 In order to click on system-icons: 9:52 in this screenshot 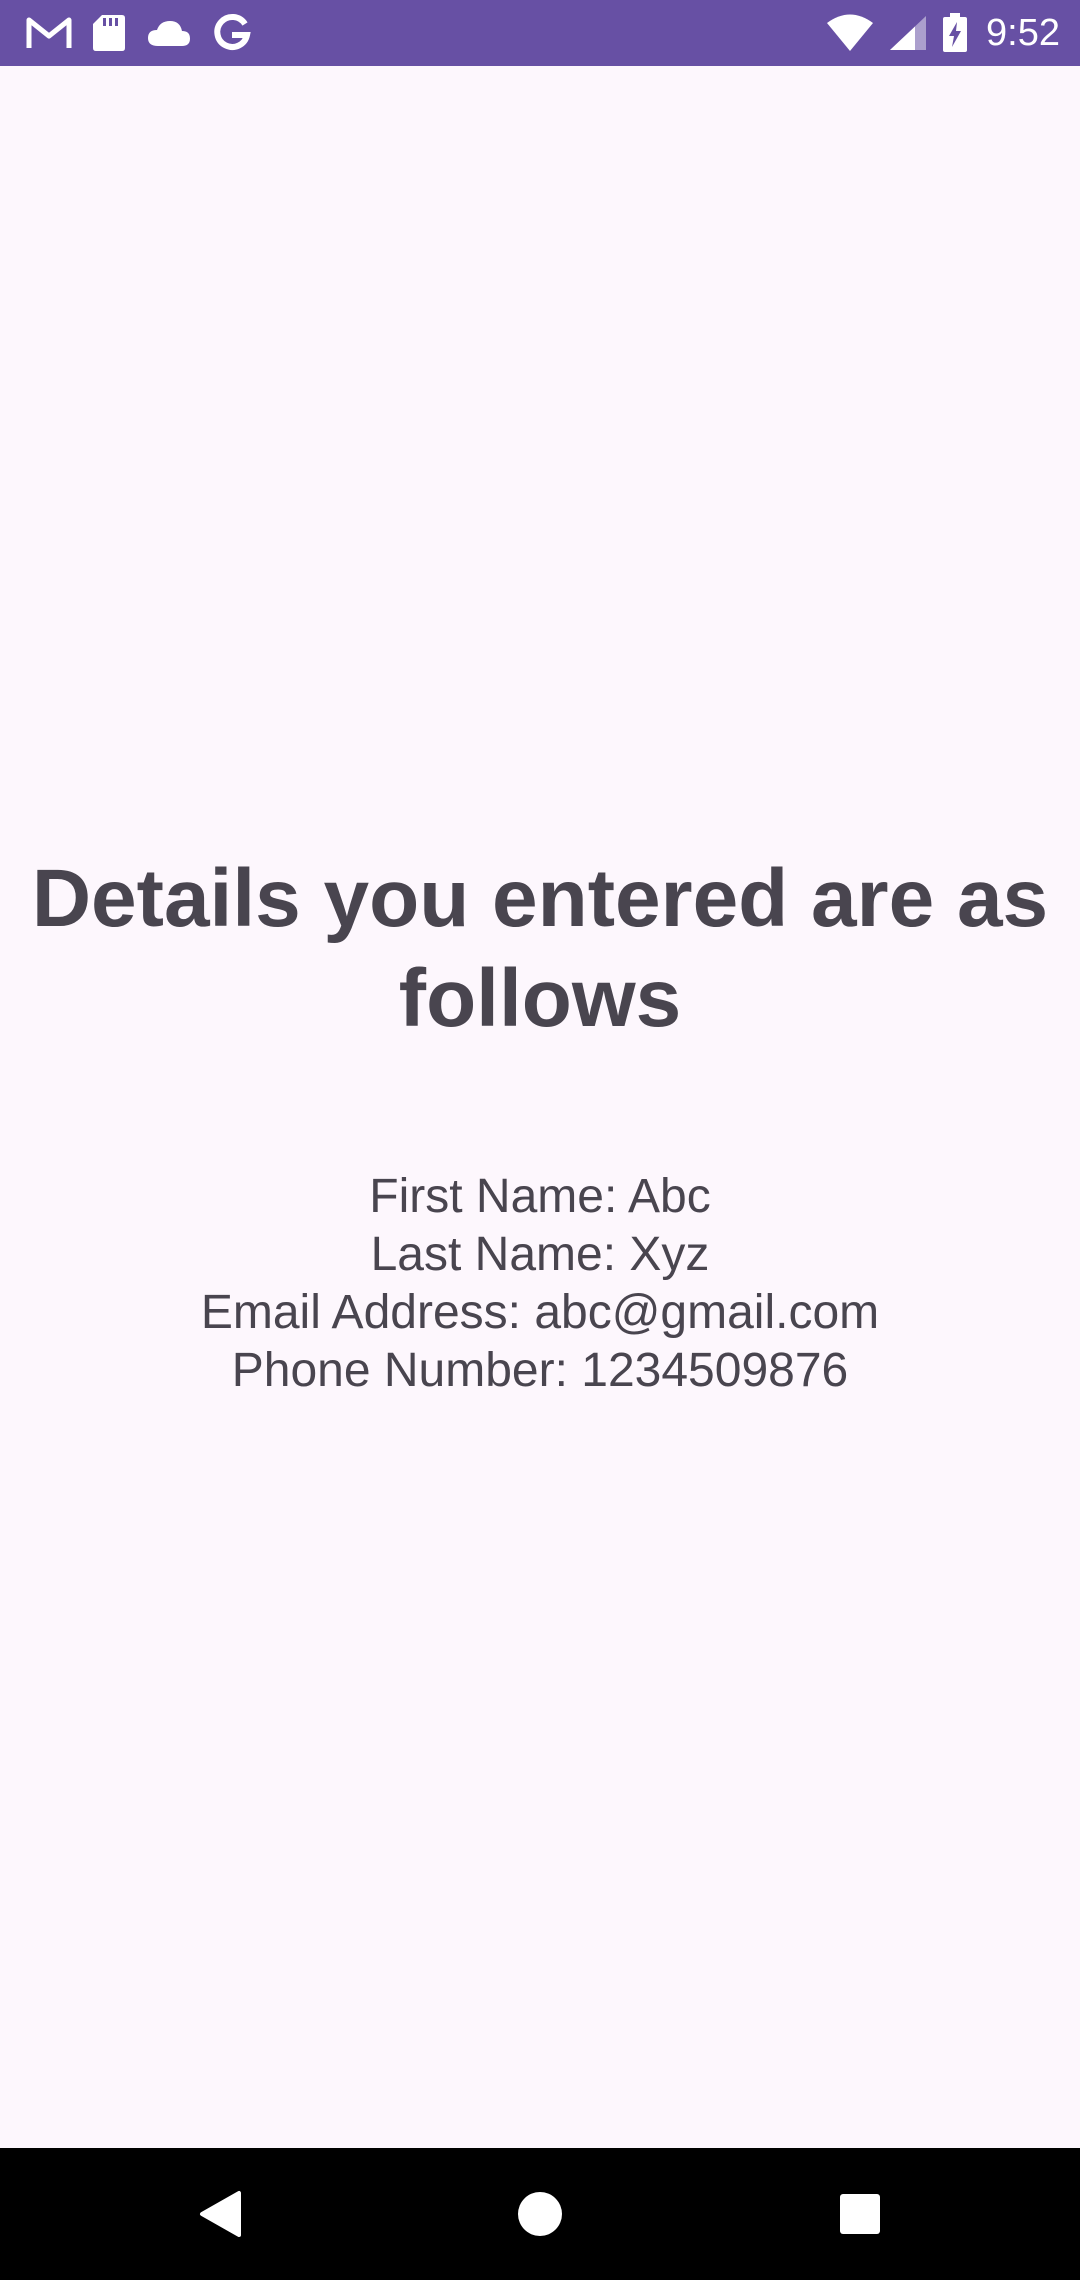, I will do `click(943, 33)`.